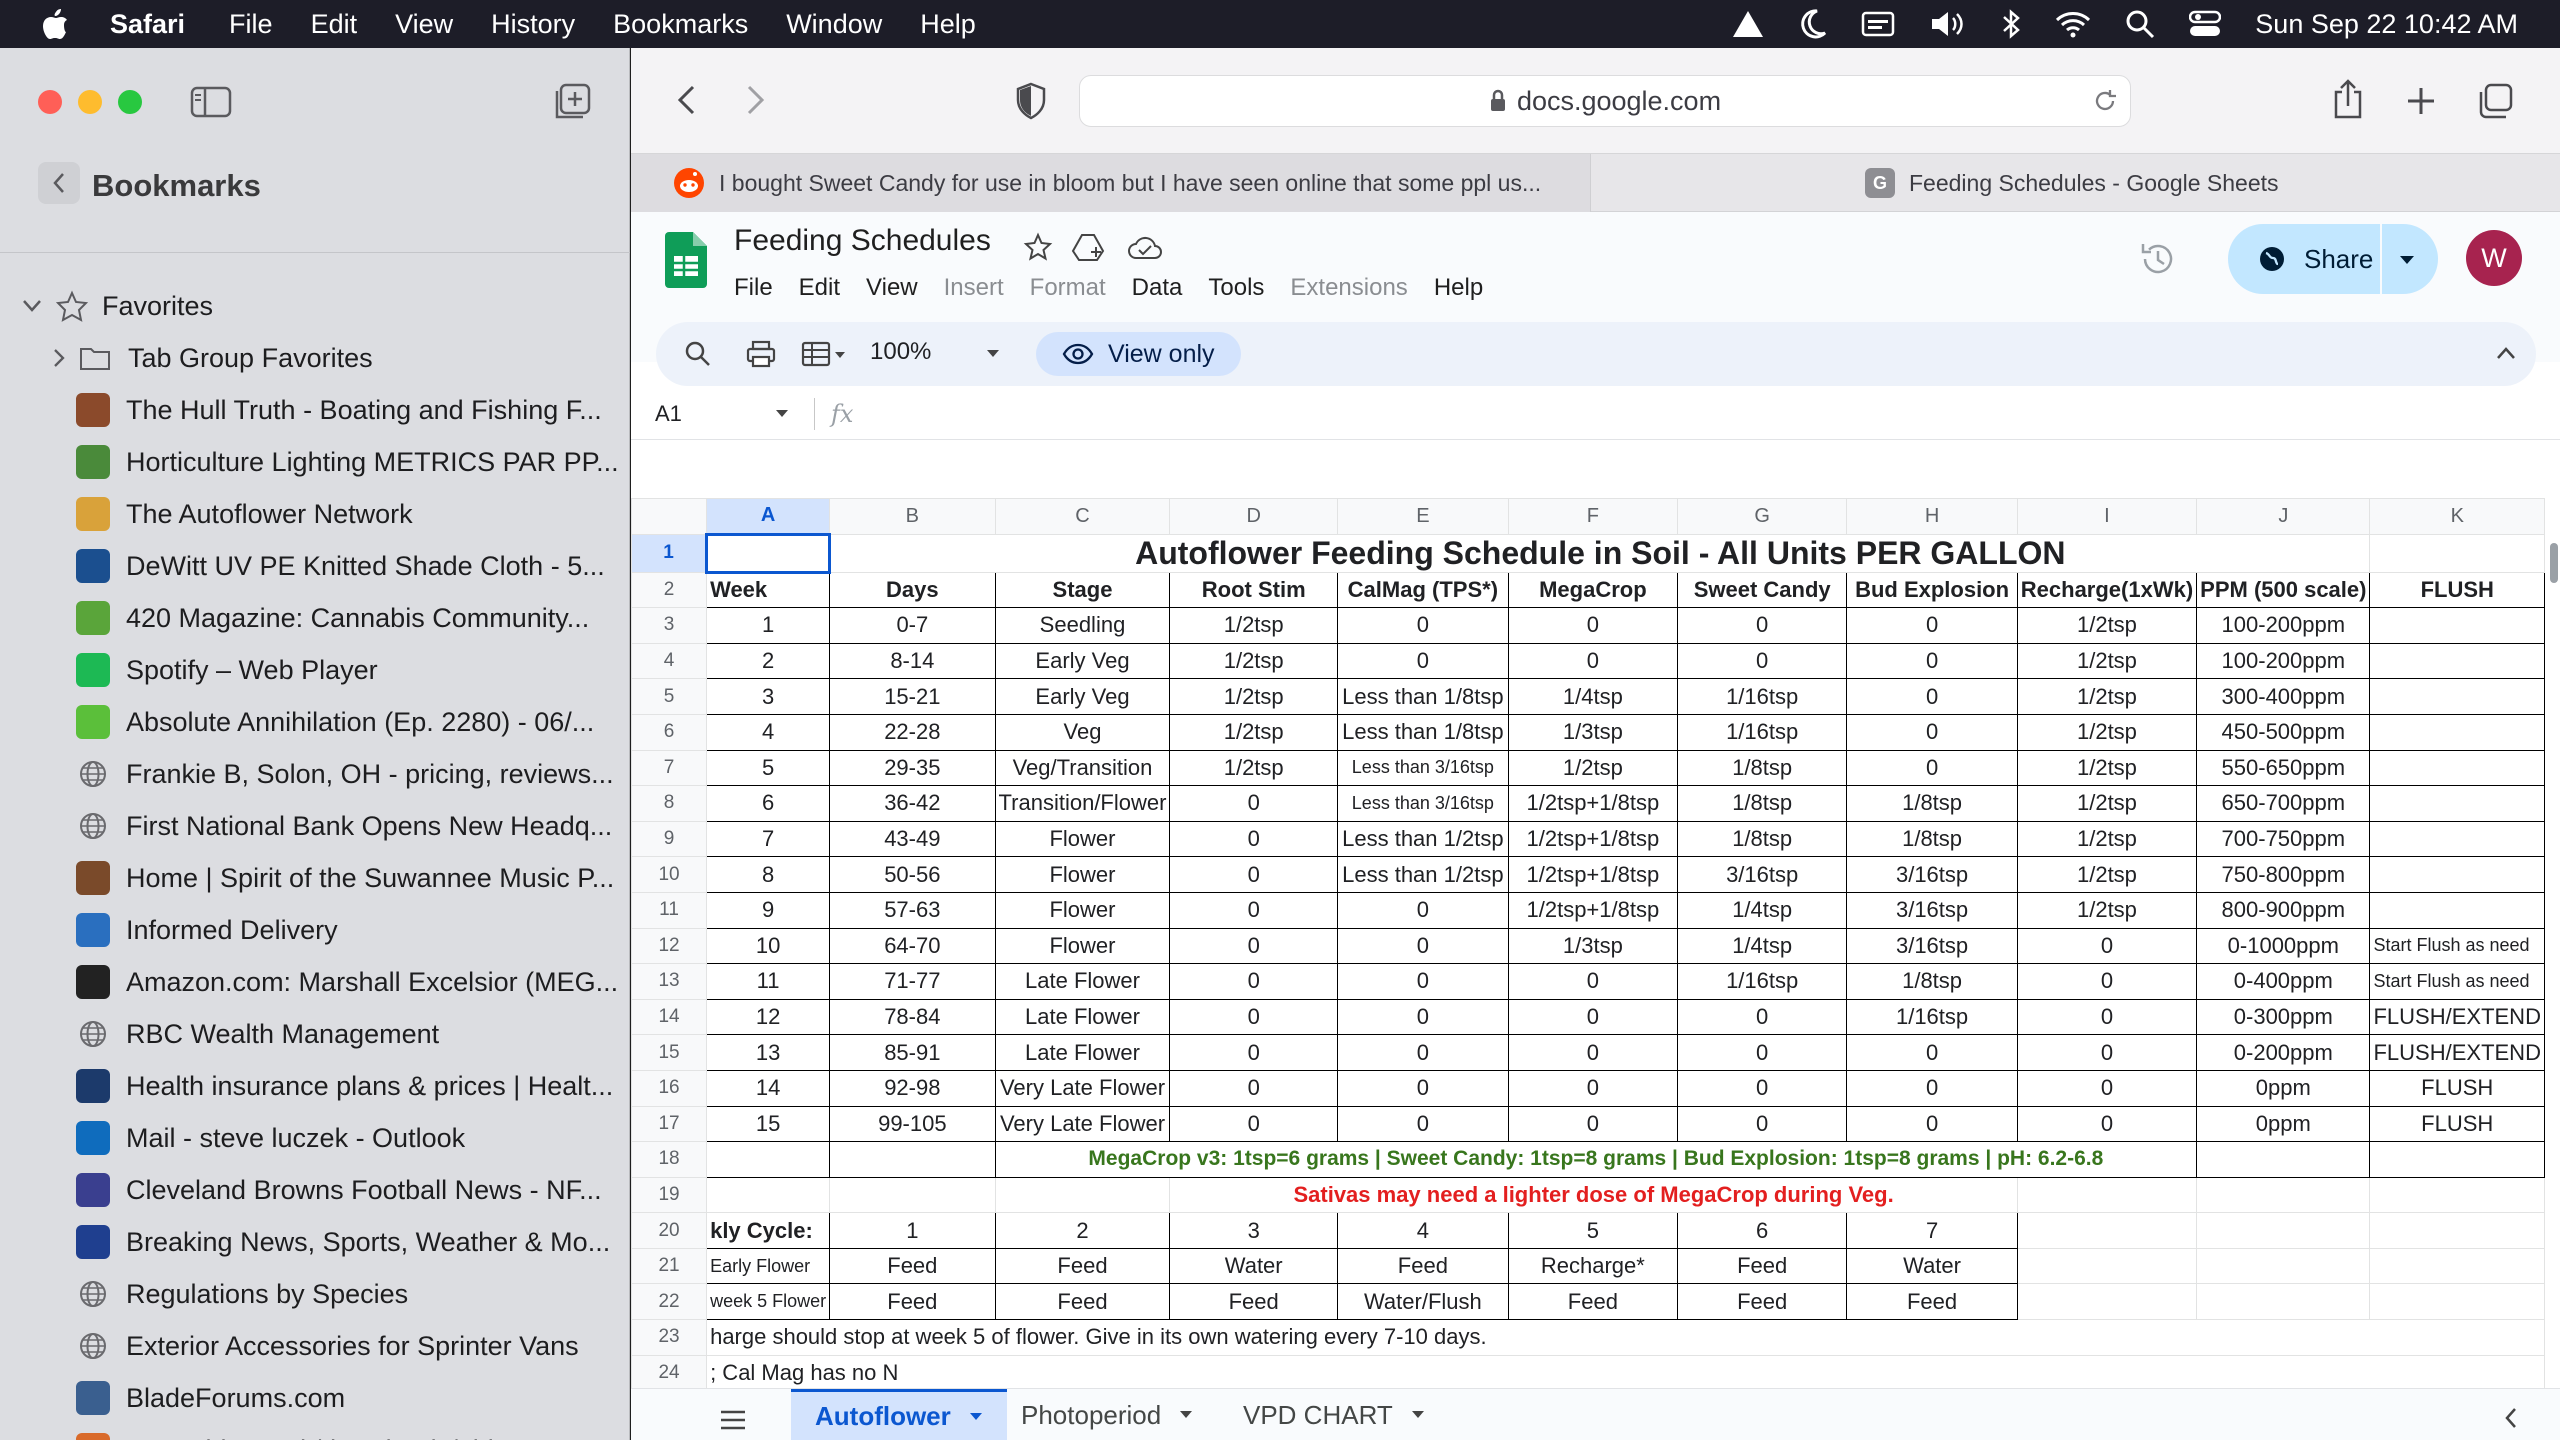  What do you see at coordinates (2283, 516) in the screenshot?
I see `column-header: J` at bounding box center [2283, 516].